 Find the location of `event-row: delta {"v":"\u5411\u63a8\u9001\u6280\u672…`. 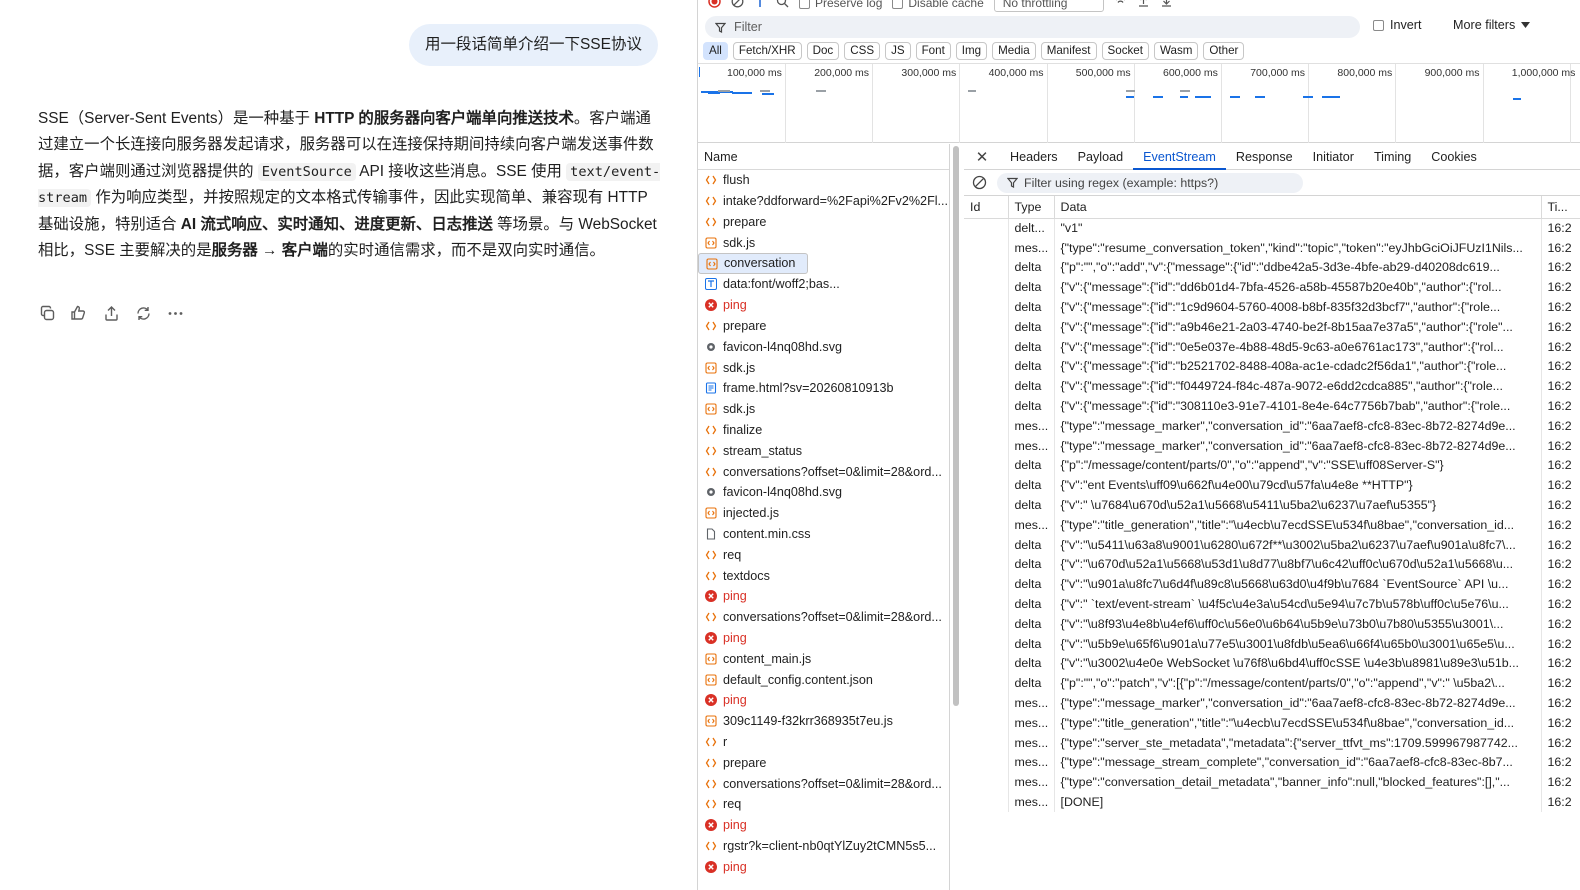

event-row: delta {"v":"\u5411\u63a8\u9001\u6280\u672… is located at coordinates (1272, 544).